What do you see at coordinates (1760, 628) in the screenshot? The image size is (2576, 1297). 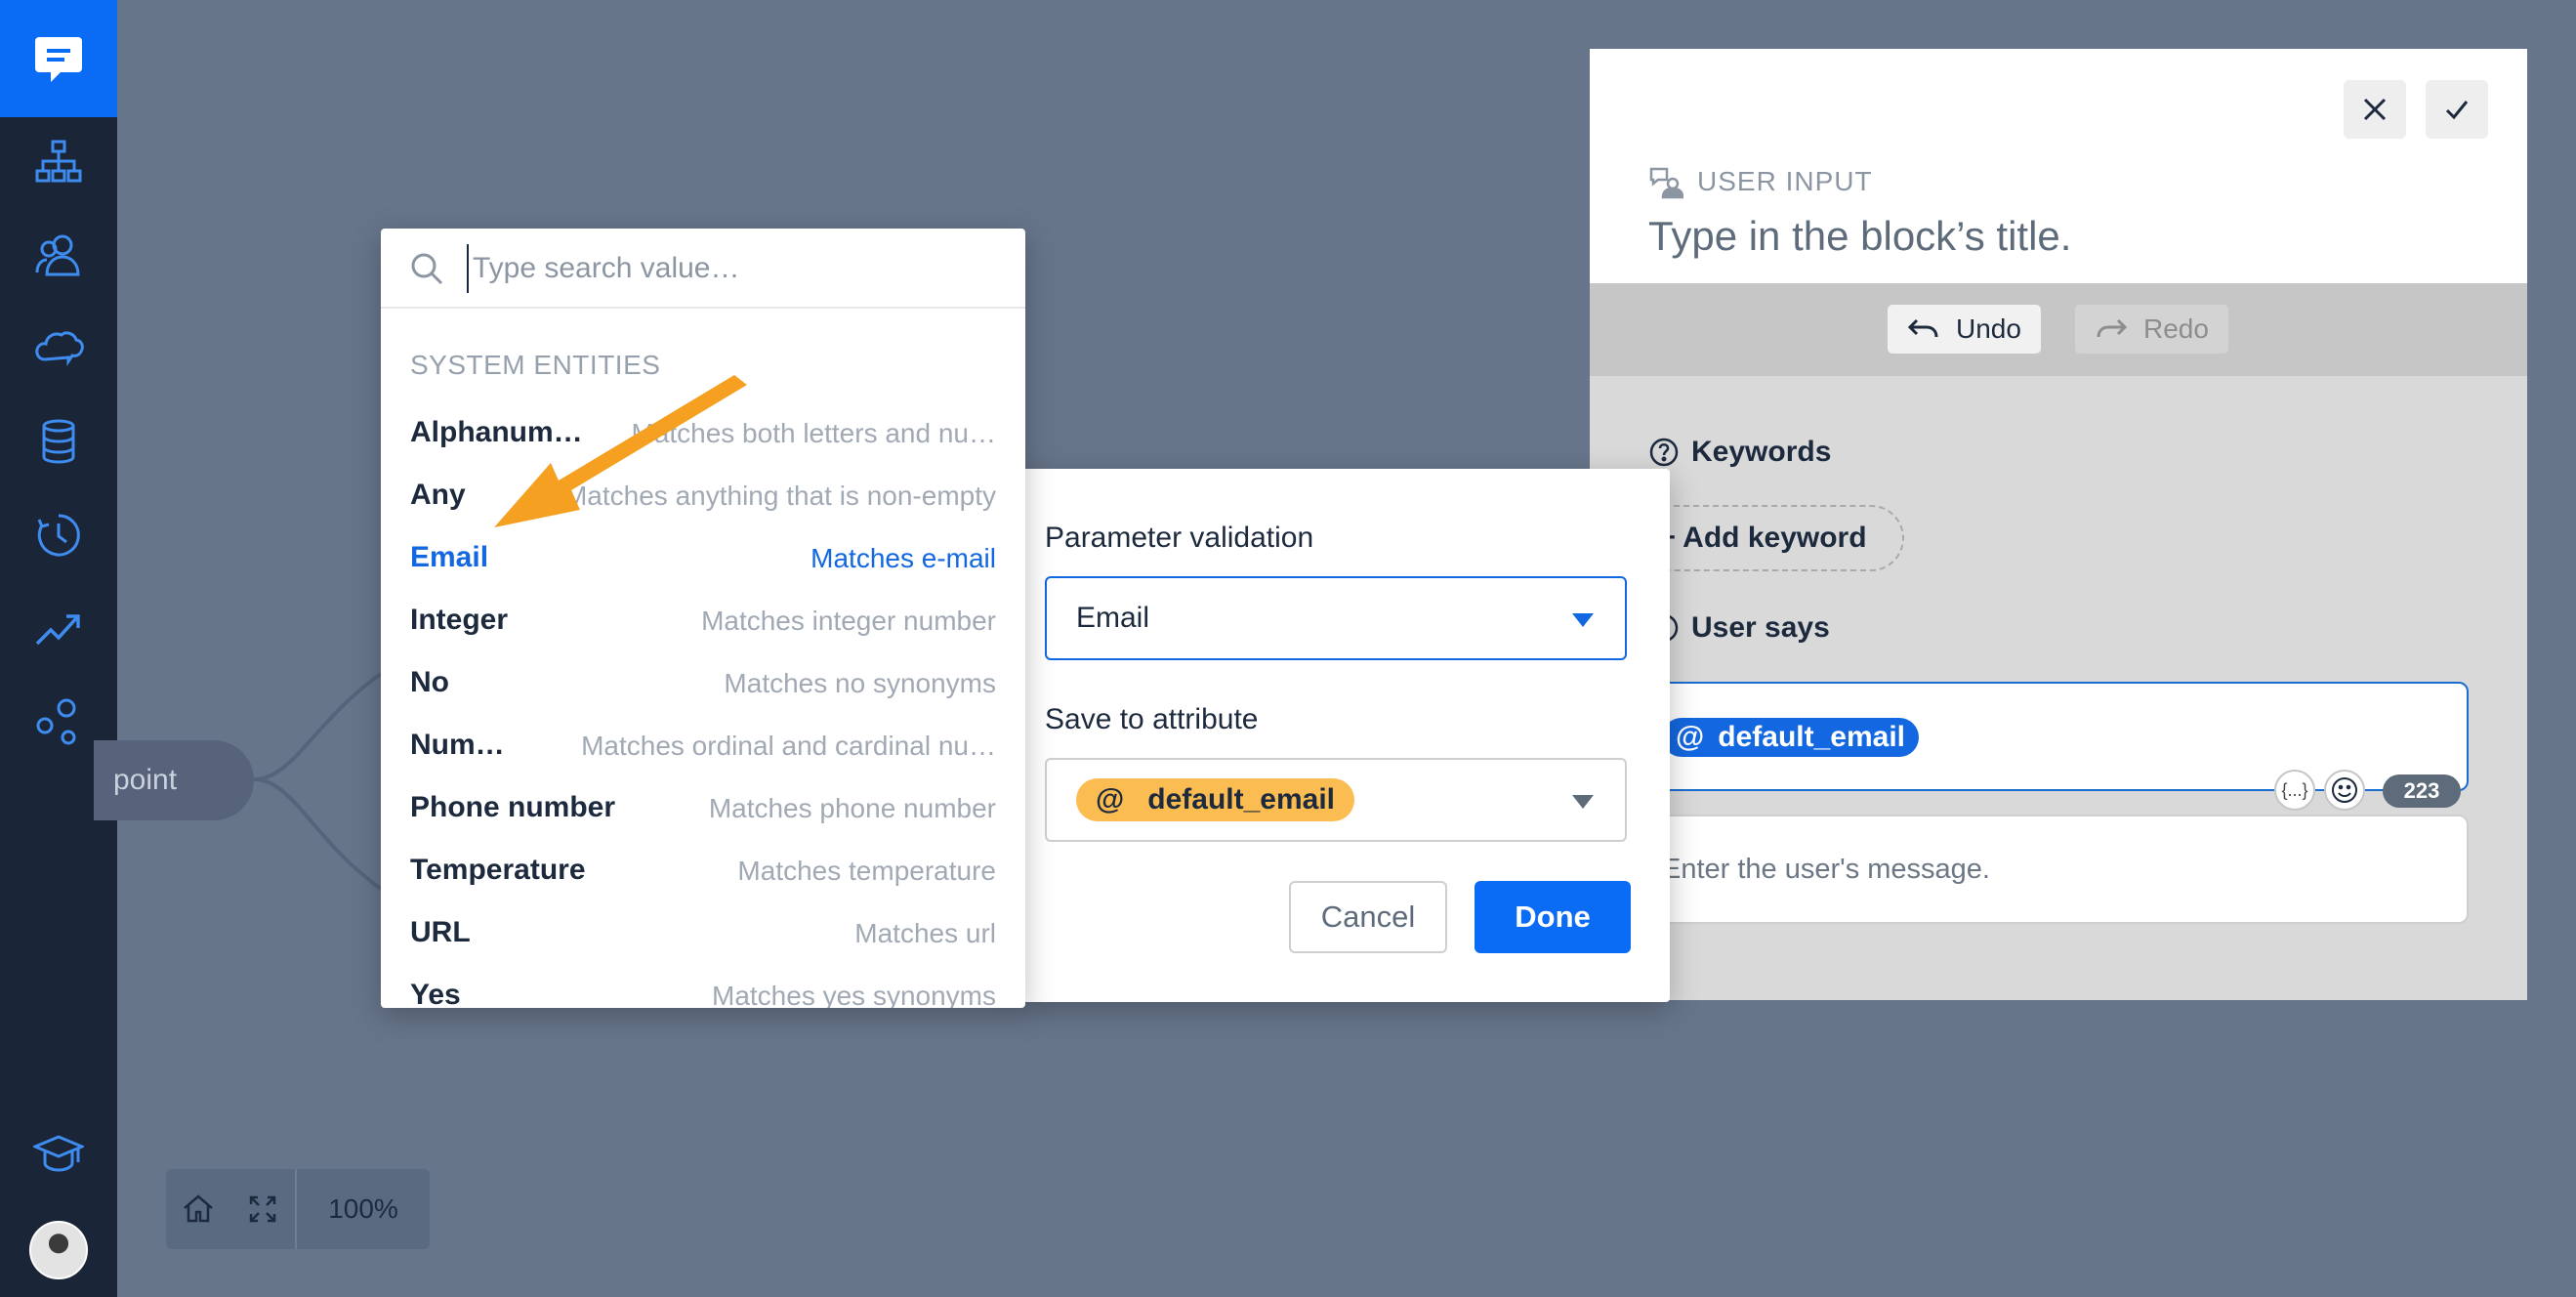 I see `user-says-label: User says` at bounding box center [1760, 628].